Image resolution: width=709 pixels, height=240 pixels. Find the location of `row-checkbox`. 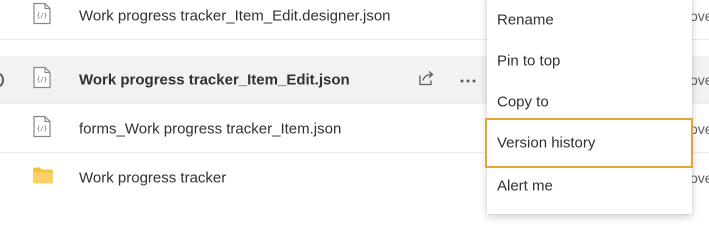

row-checkbox is located at coordinates (2, 79).